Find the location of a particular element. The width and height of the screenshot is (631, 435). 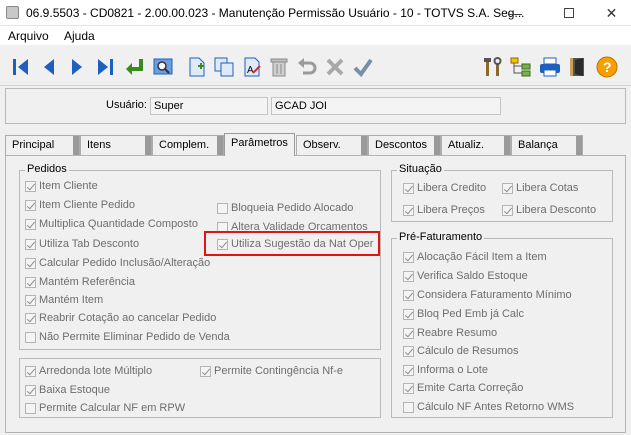

tab-principal: Principal is located at coordinates (42, 145).